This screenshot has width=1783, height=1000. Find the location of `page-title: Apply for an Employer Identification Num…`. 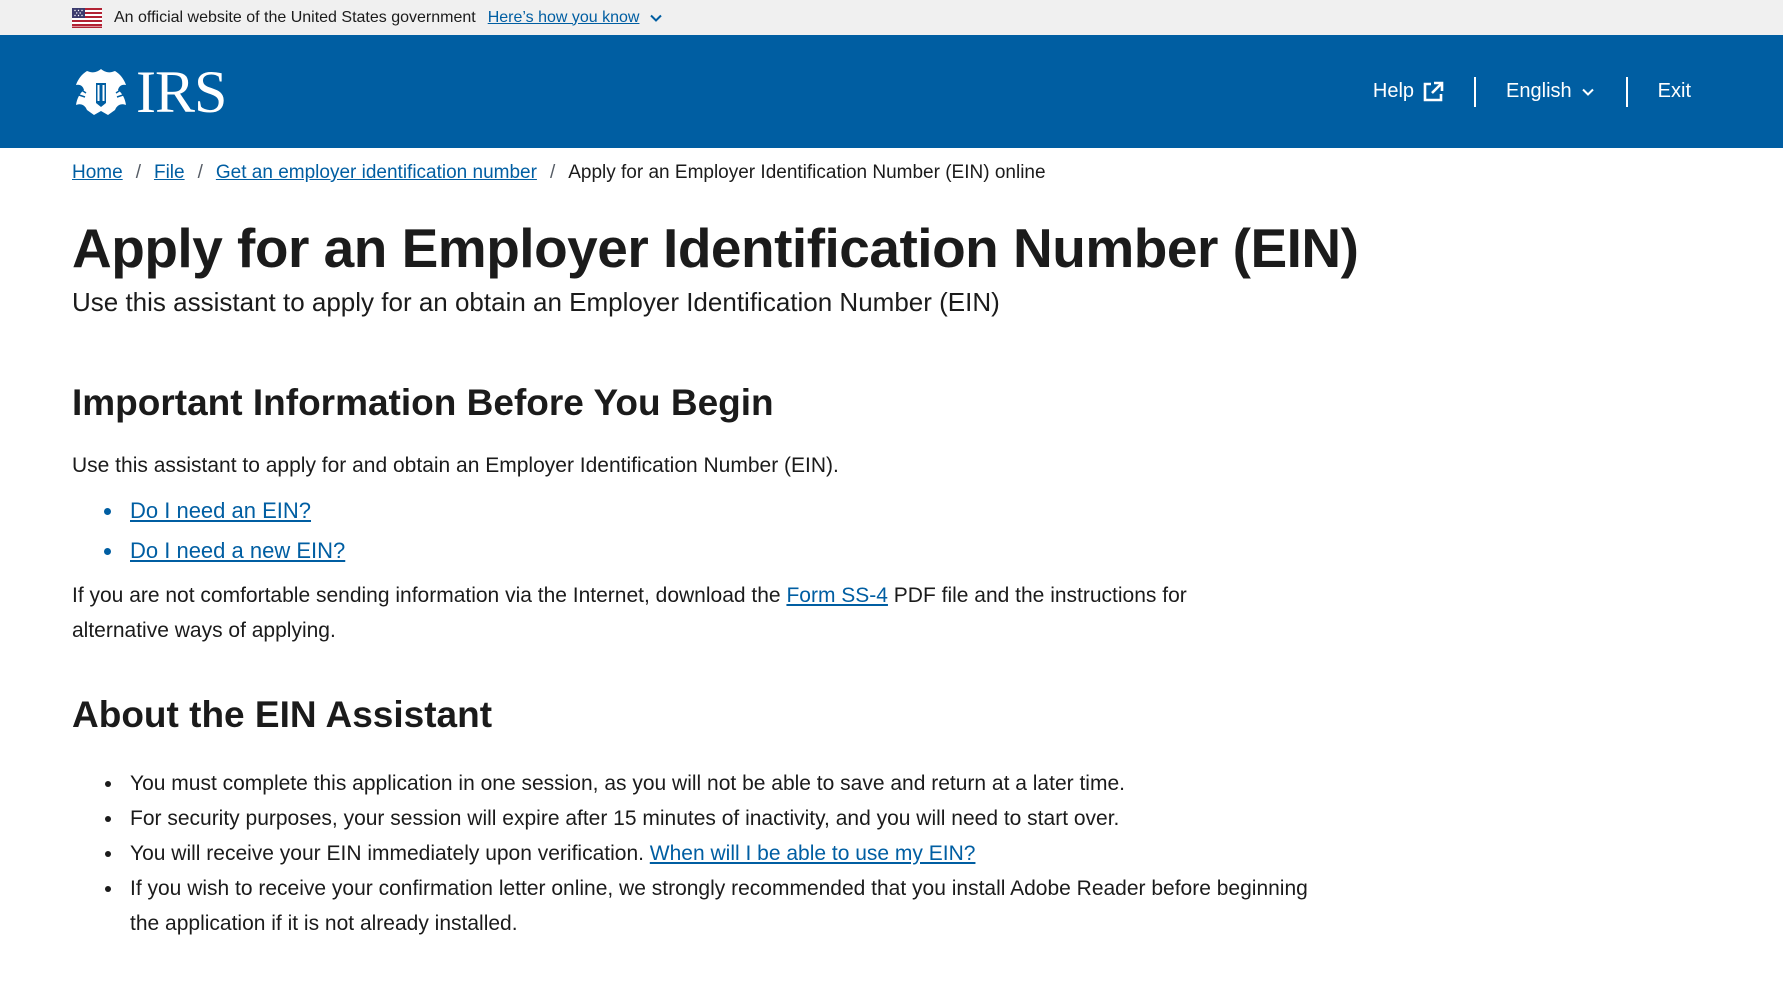

page-title: Apply for an Employer Identification Num… is located at coordinates (715, 248).